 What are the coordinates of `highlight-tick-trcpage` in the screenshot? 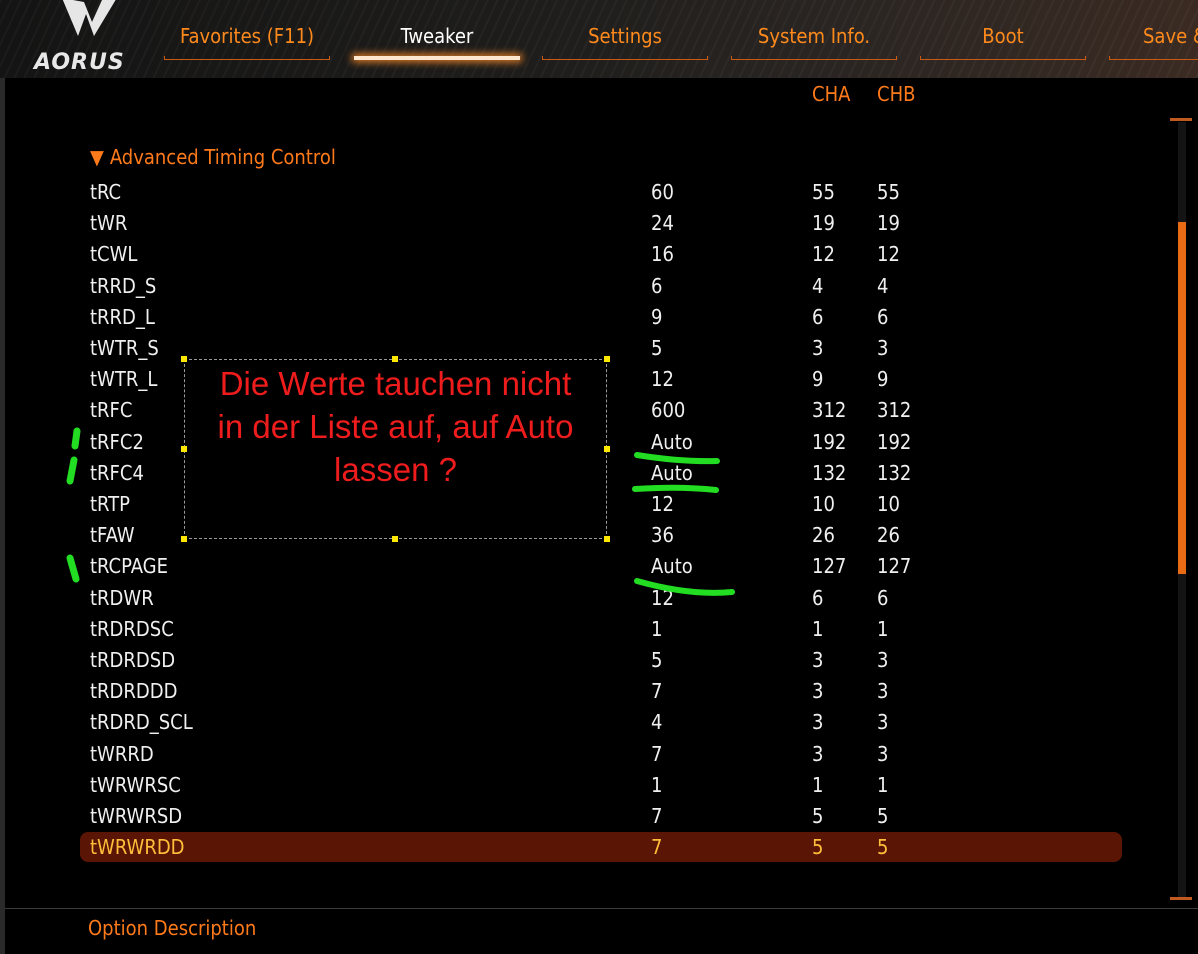 It's located at (73, 568).